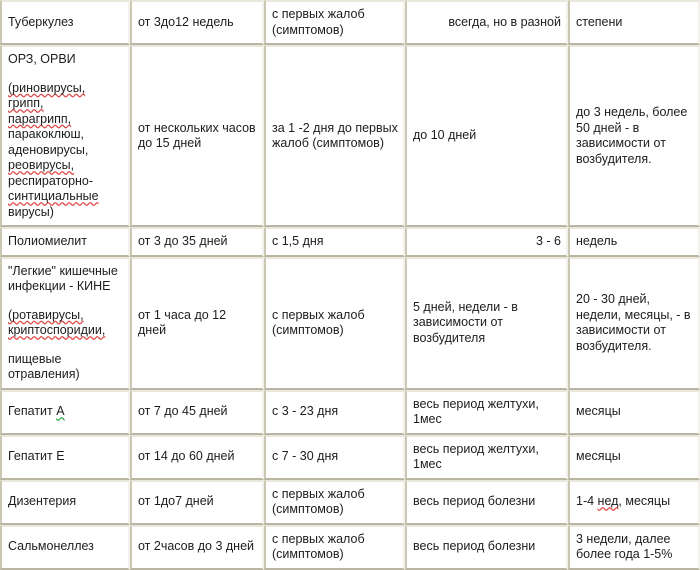  I want to click on pathogen-list-item: криптоспоридии,, so click(57, 330).